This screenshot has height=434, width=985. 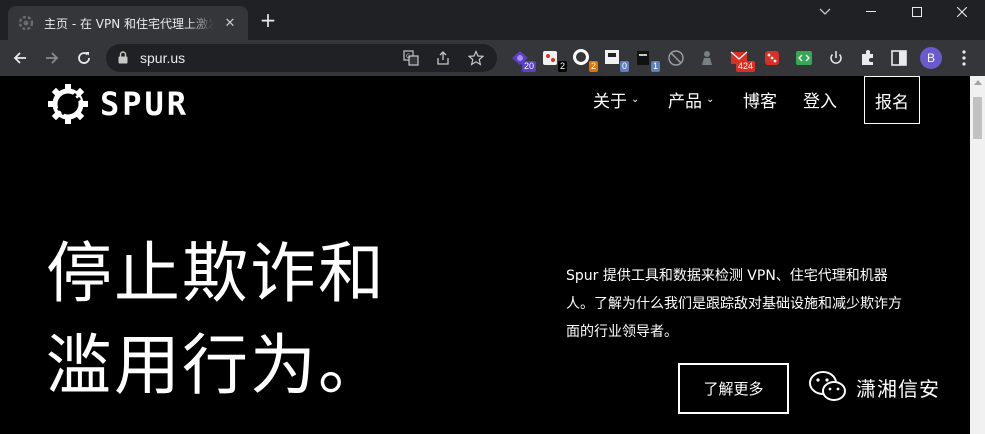 I want to click on nav-login: 登入, so click(x=820, y=99).